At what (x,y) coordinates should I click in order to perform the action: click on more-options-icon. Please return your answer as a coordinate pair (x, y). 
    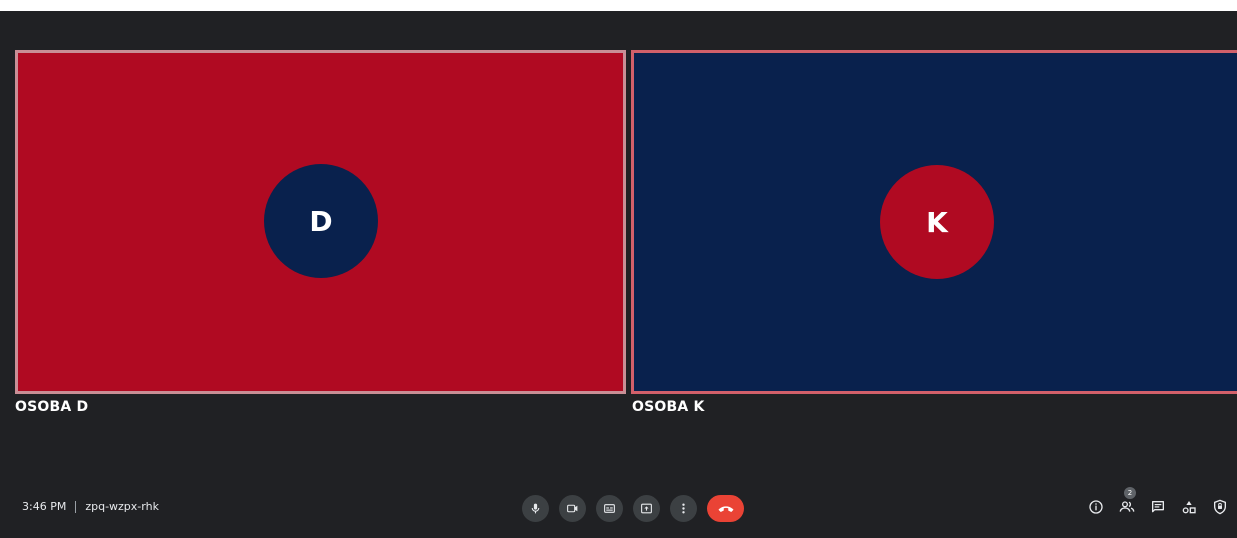
    Looking at the image, I should click on (683, 508).